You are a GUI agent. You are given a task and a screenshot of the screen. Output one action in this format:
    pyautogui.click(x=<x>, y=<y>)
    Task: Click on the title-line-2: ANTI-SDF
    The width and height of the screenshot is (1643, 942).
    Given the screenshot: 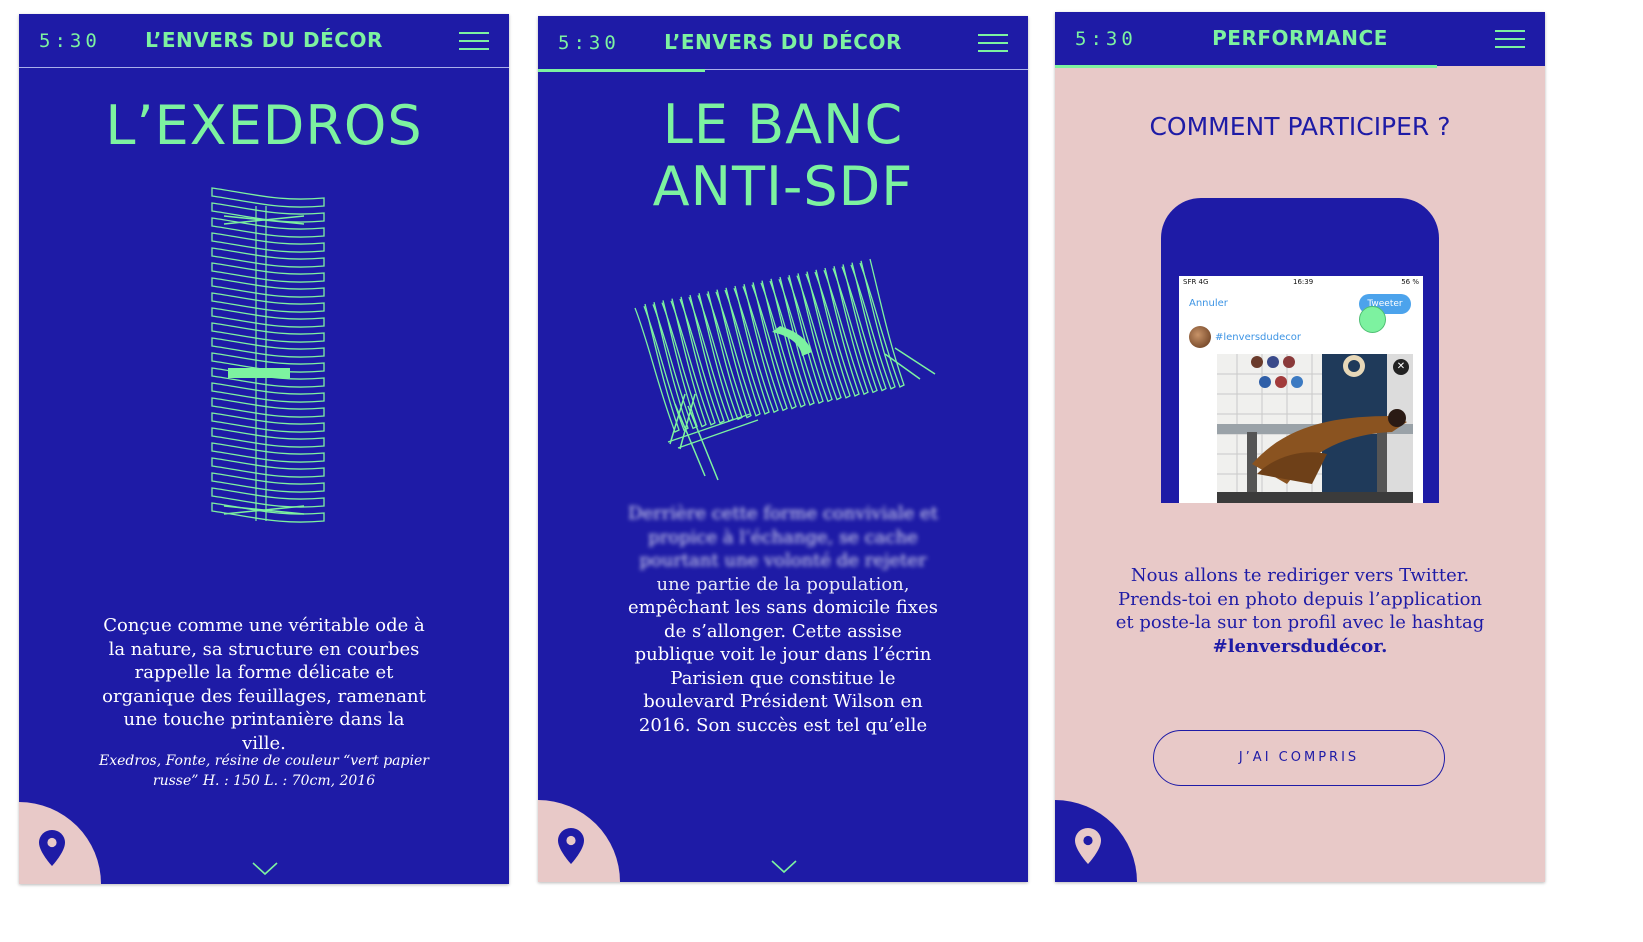 What is the action you would take?
    pyautogui.click(x=783, y=186)
    